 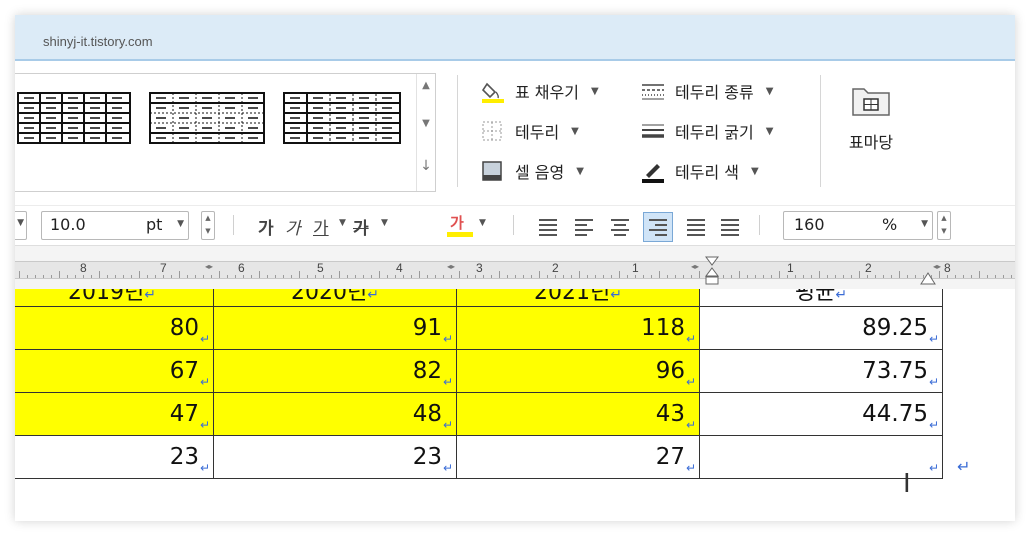 I want to click on table-header-cell: 2021년↵, so click(x=578, y=298).